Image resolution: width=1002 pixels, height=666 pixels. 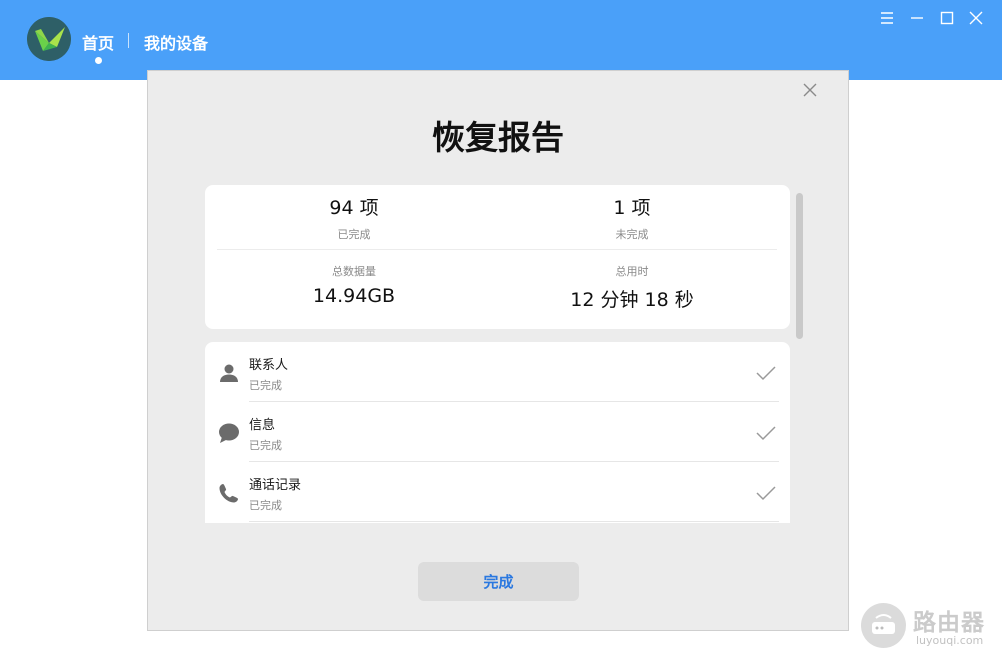 What do you see at coordinates (354, 296) in the screenshot?
I see `data-size-value: 14.94GB` at bounding box center [354, 296].